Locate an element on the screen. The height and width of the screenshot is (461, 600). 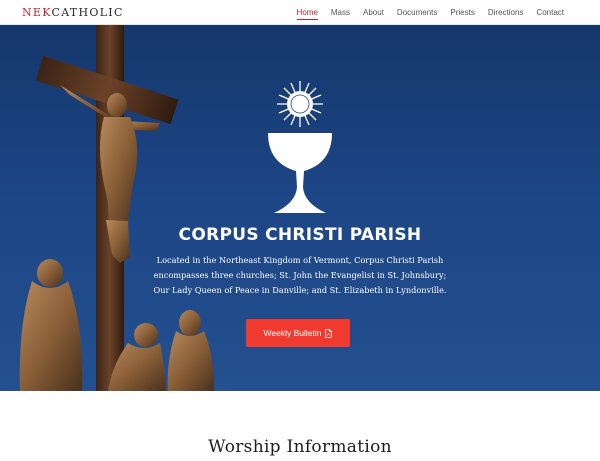
nav-documents: Documents is located at coordinates (417, 12).